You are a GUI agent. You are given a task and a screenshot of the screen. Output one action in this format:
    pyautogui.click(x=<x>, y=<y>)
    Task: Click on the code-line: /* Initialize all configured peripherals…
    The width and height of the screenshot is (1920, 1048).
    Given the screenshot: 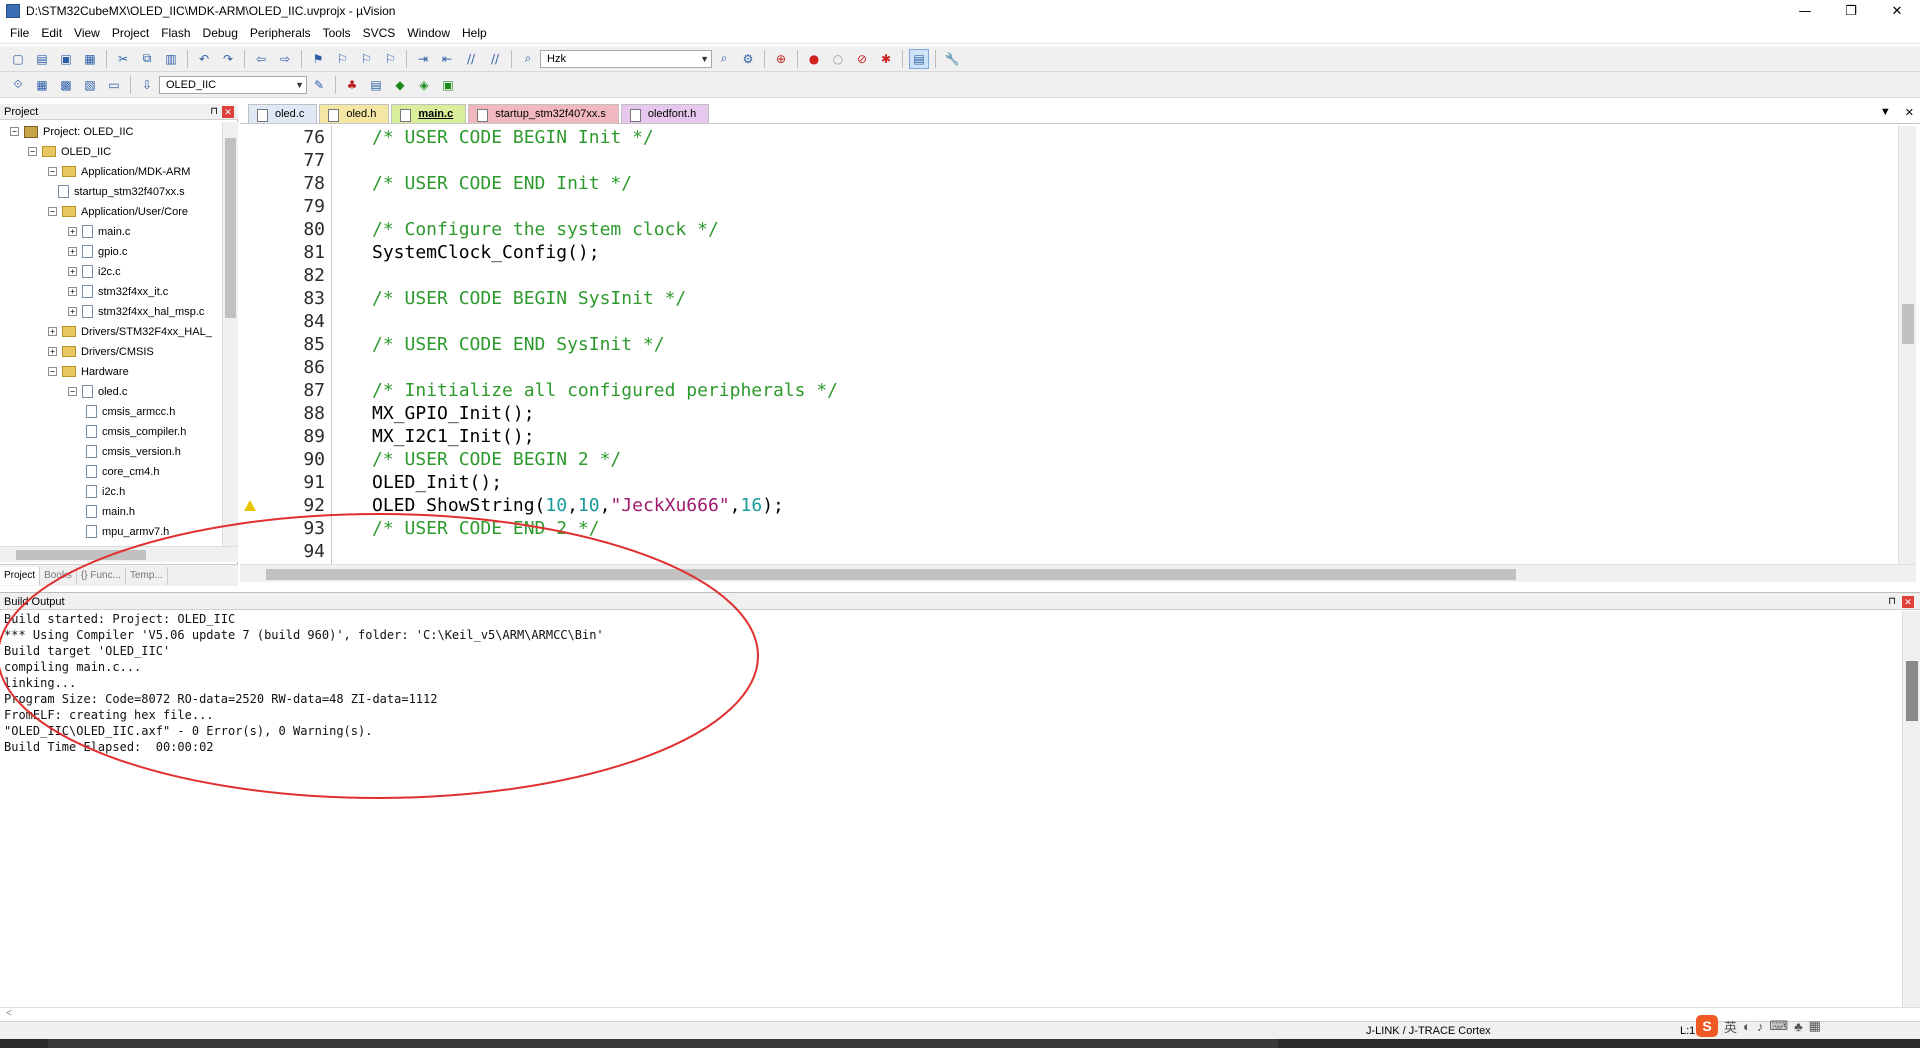 What is the action you would take?
    pyautogui.click(x=605, y=390)
    